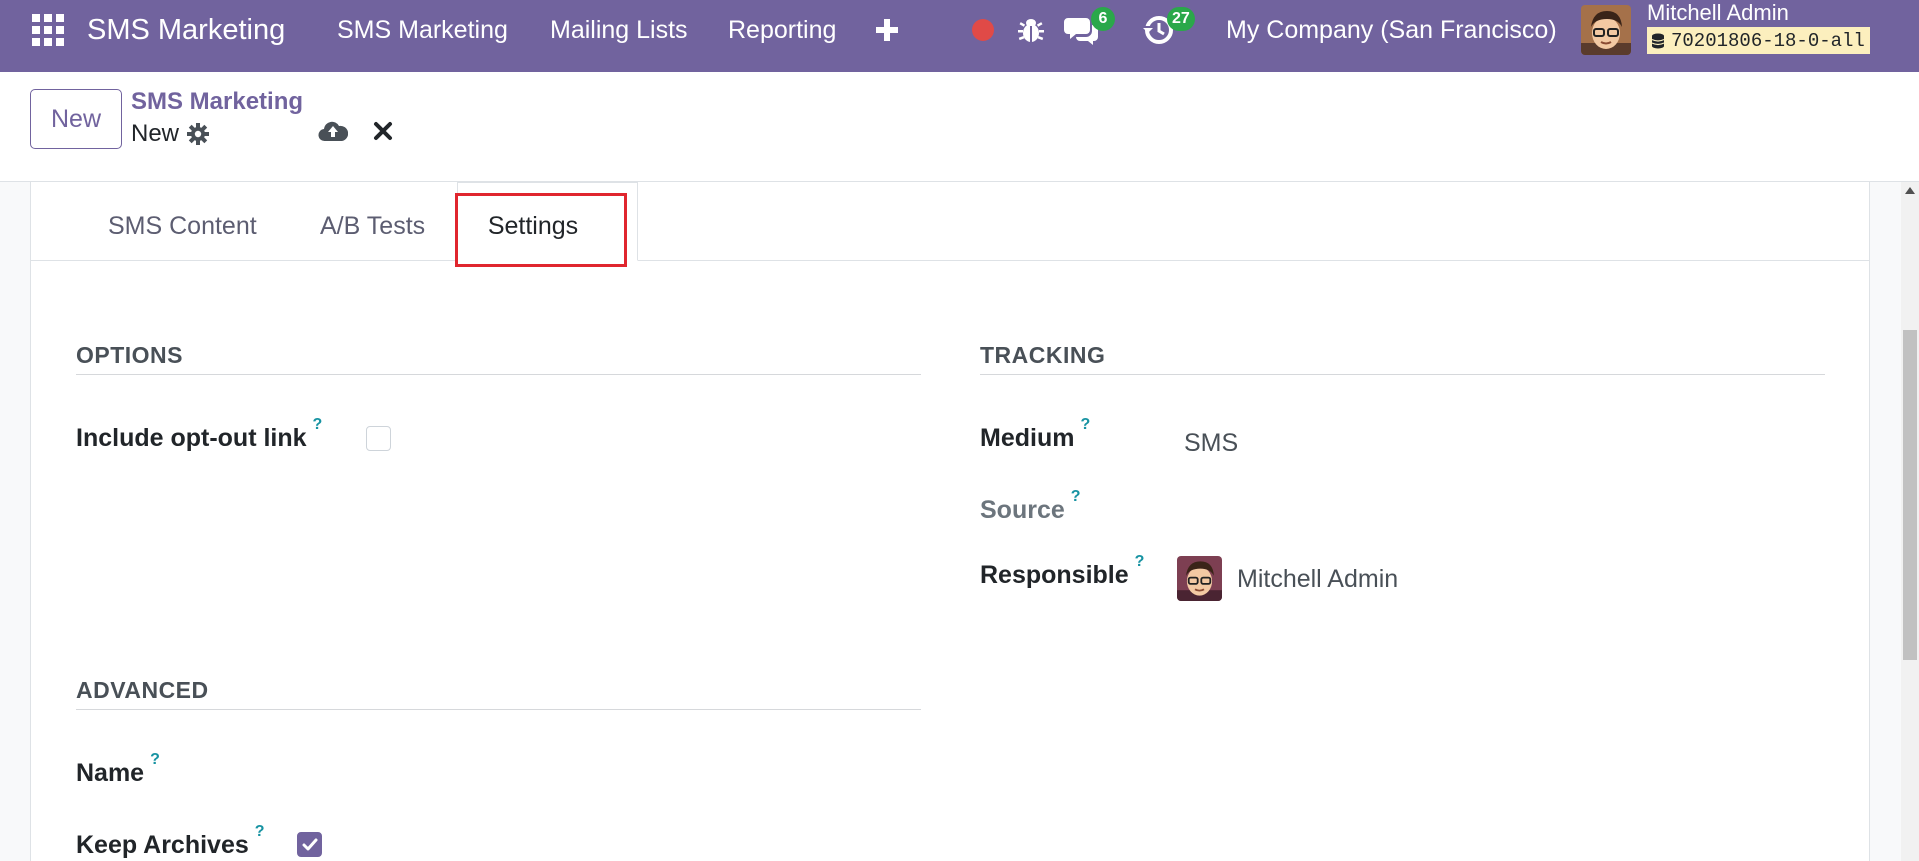 The width and height of the screenshot is (1919, 861). What do you see at coordinates (333, 133) in the screenshot?
I see `cloud-upload-icon` at bounding box center [333, 133].